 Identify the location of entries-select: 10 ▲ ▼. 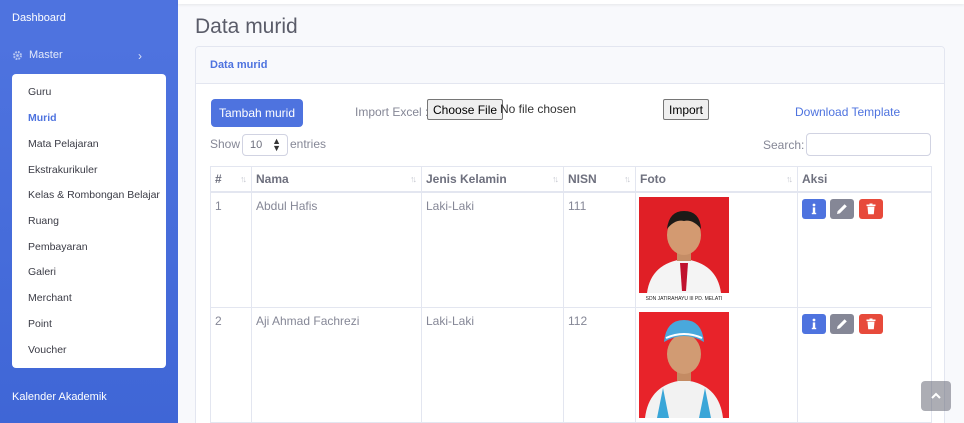
(265, 145).